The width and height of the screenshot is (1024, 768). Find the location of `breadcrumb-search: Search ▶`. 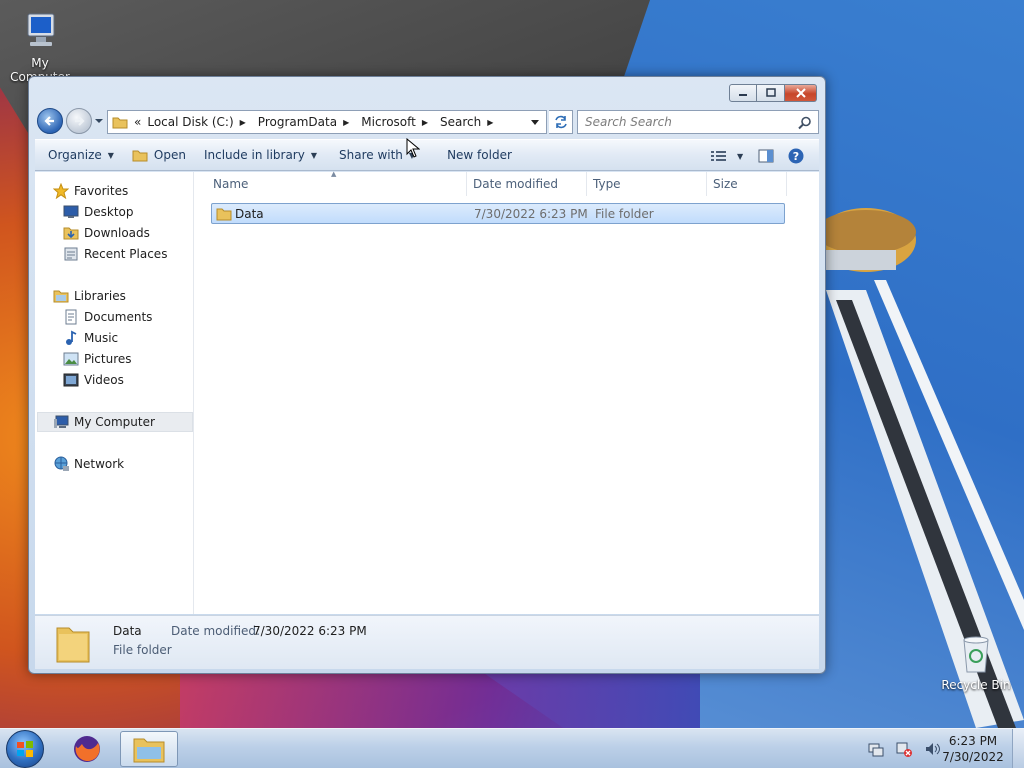

breadcrumb-search: Search ▶ is located at coordinates (469, 122).